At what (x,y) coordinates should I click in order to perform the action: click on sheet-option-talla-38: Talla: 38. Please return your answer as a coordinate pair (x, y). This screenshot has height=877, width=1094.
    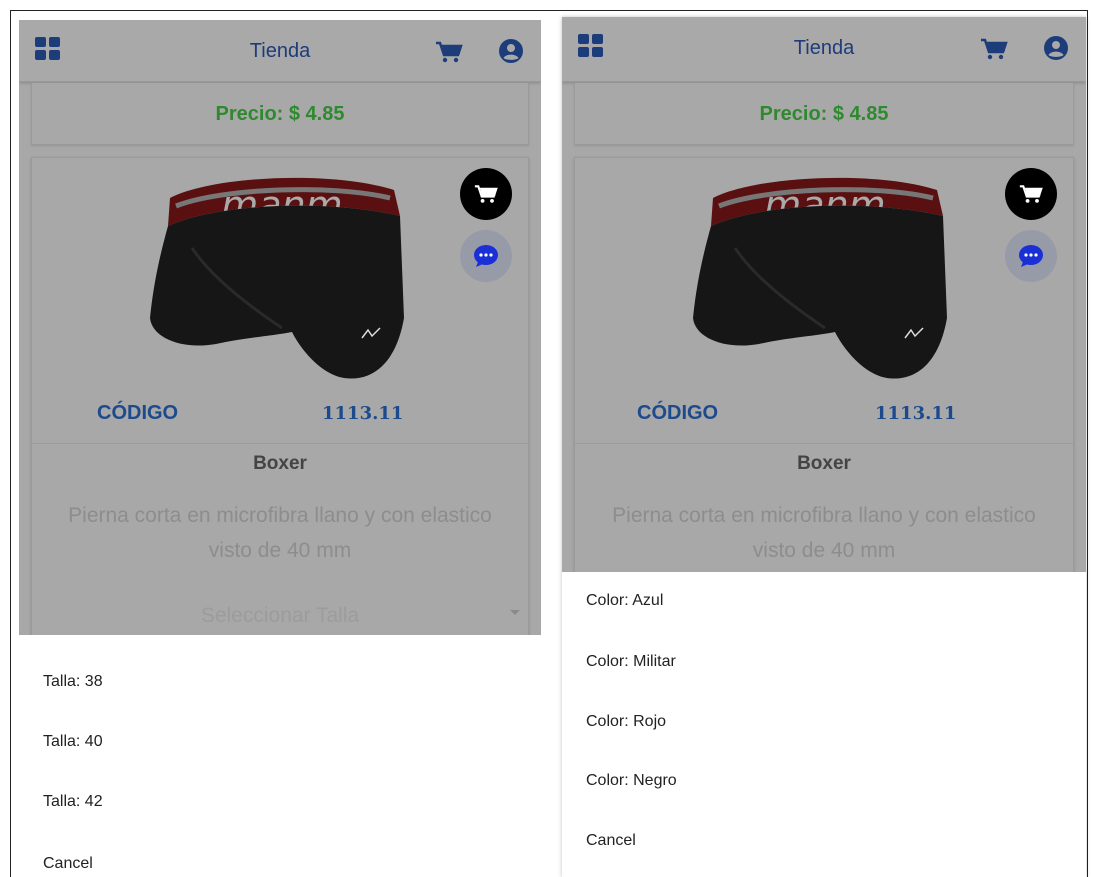
    Looking at the image, I should click on (73, 682).